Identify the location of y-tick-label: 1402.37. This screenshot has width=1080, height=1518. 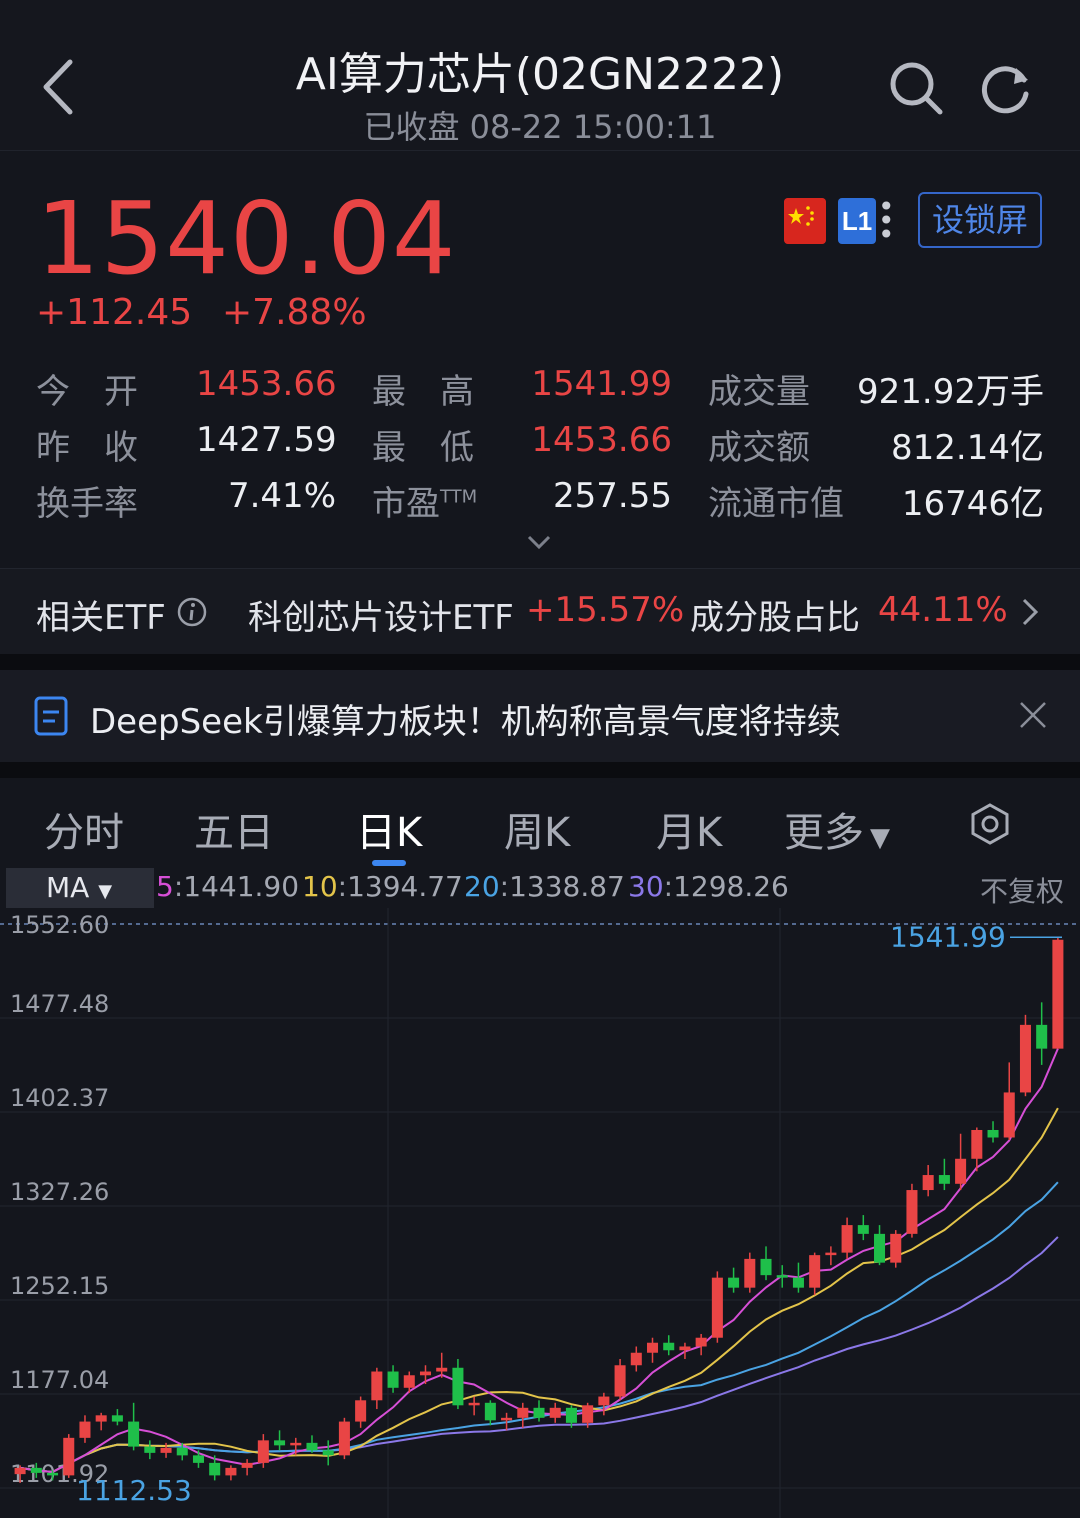
(59, 1098).